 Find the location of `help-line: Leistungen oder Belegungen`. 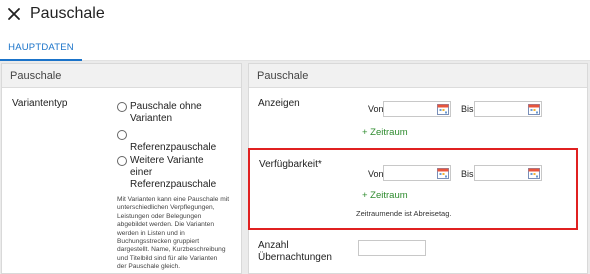

help-line: Leistungen oder Belegungen is located at coordinates (159, 216).